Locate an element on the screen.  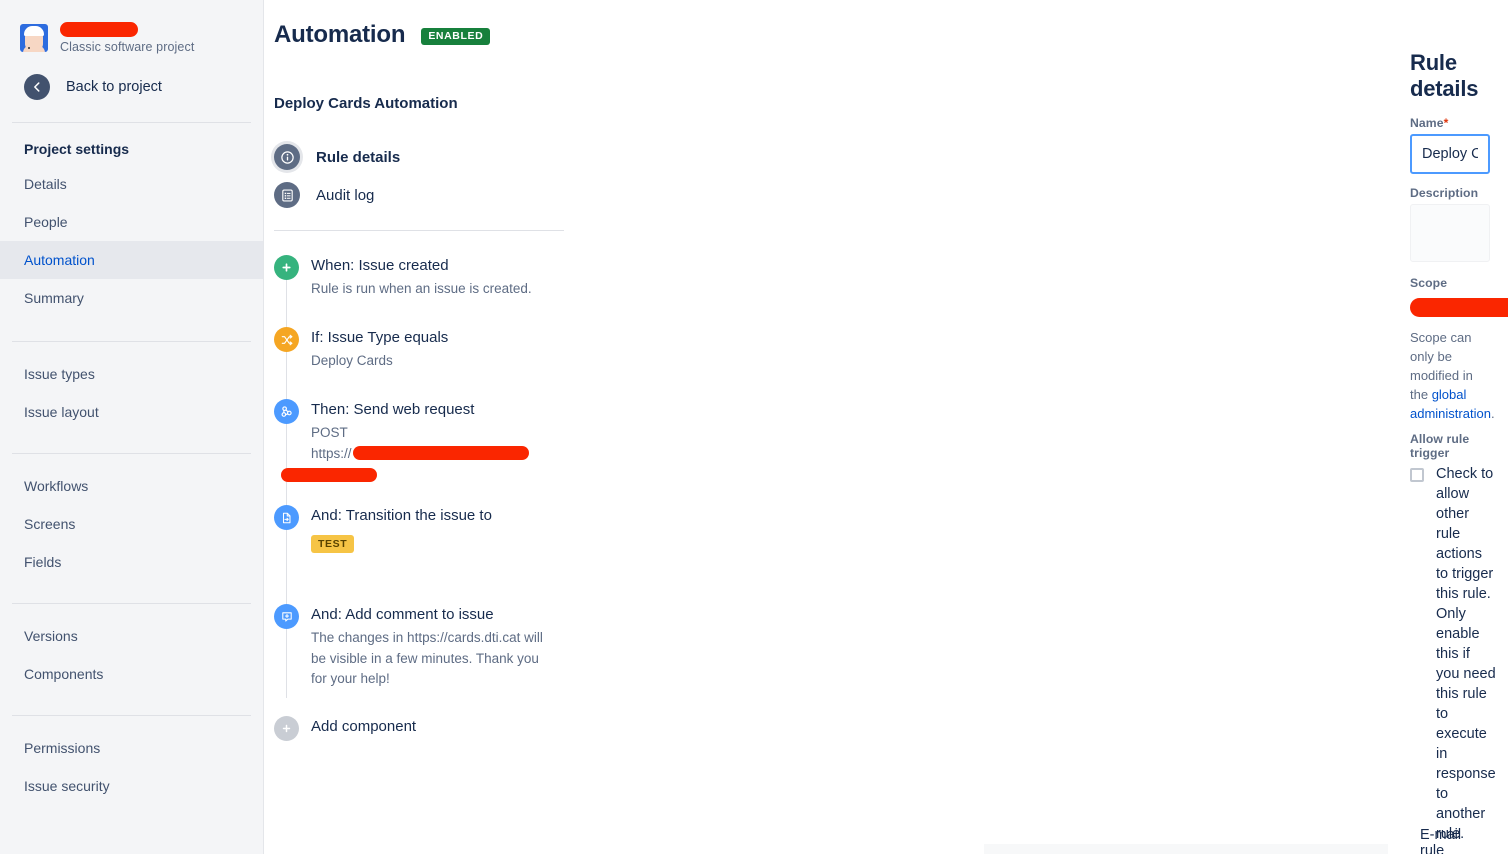
rule-step-title: Then: Send web request is located at coordinates (393, 410).